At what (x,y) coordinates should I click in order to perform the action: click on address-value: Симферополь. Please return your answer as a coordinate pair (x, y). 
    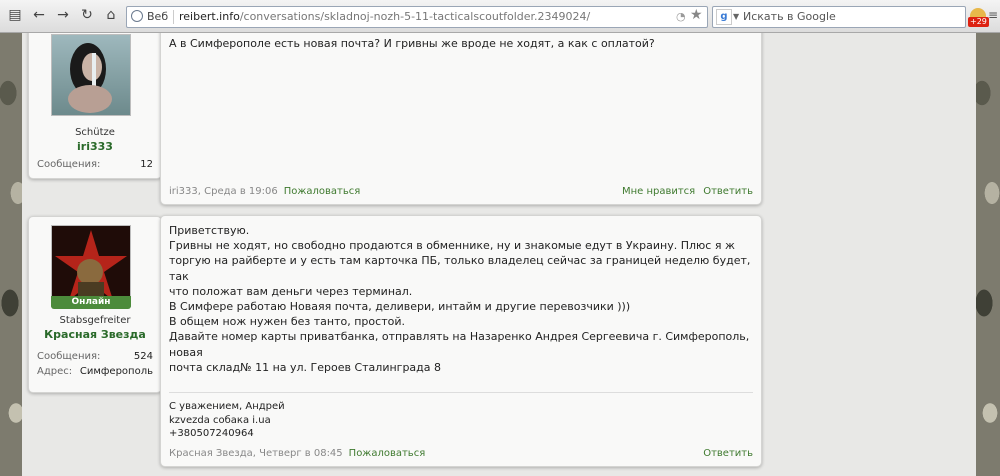
    Looking at the image, I should click on (116, 371).